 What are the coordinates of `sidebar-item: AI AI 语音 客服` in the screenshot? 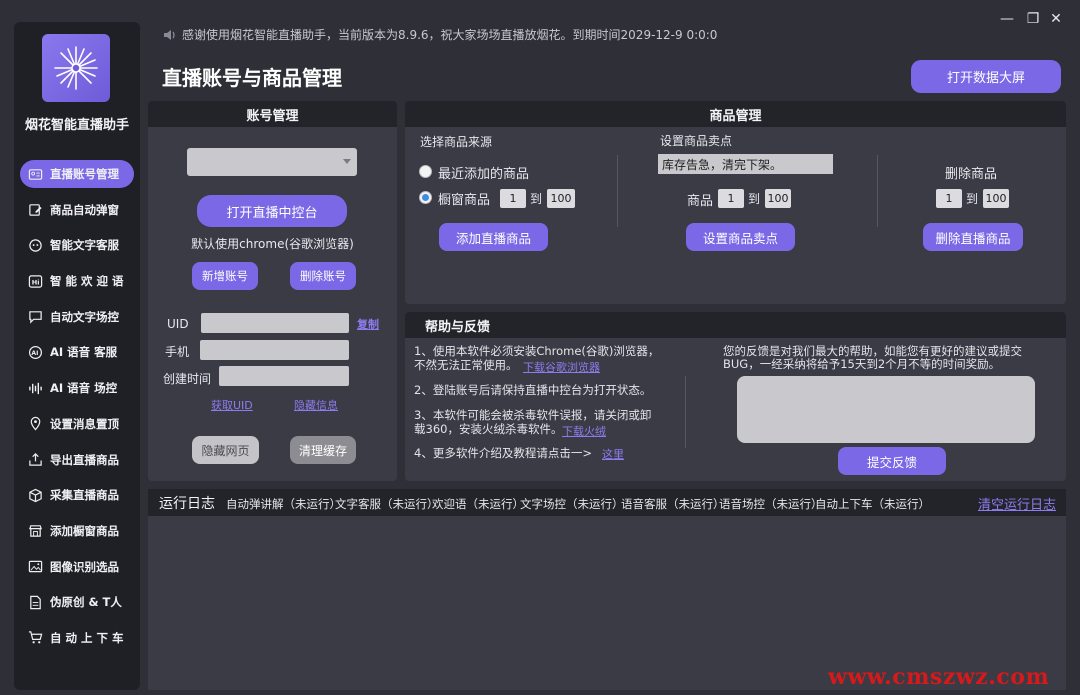 It's located at (77, 352).